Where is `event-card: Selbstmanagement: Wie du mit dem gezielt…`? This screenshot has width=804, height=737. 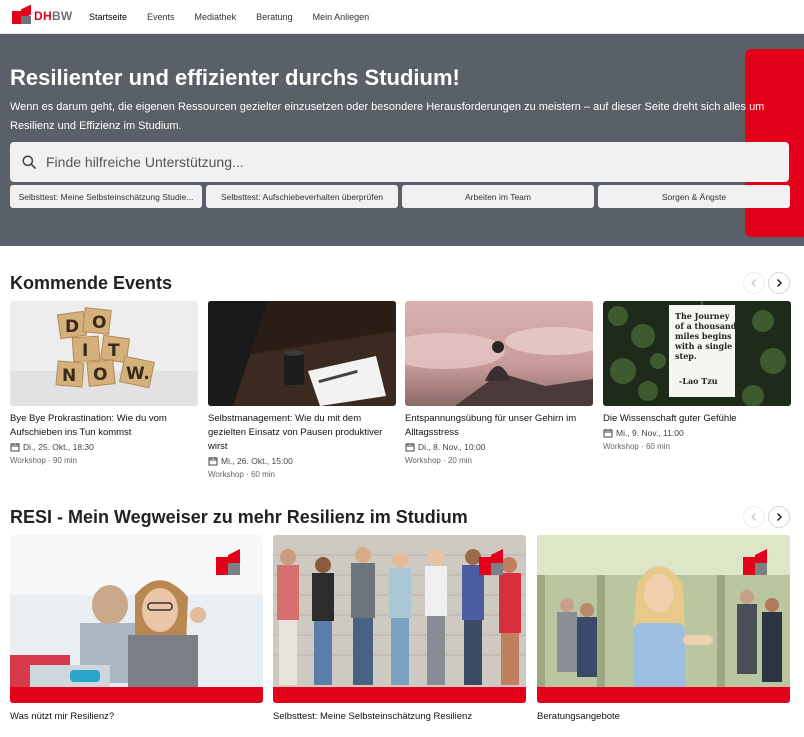
event-card: Selbstmanagement: Wie du mit dem gezielt… is located at coordinates (302, 391).